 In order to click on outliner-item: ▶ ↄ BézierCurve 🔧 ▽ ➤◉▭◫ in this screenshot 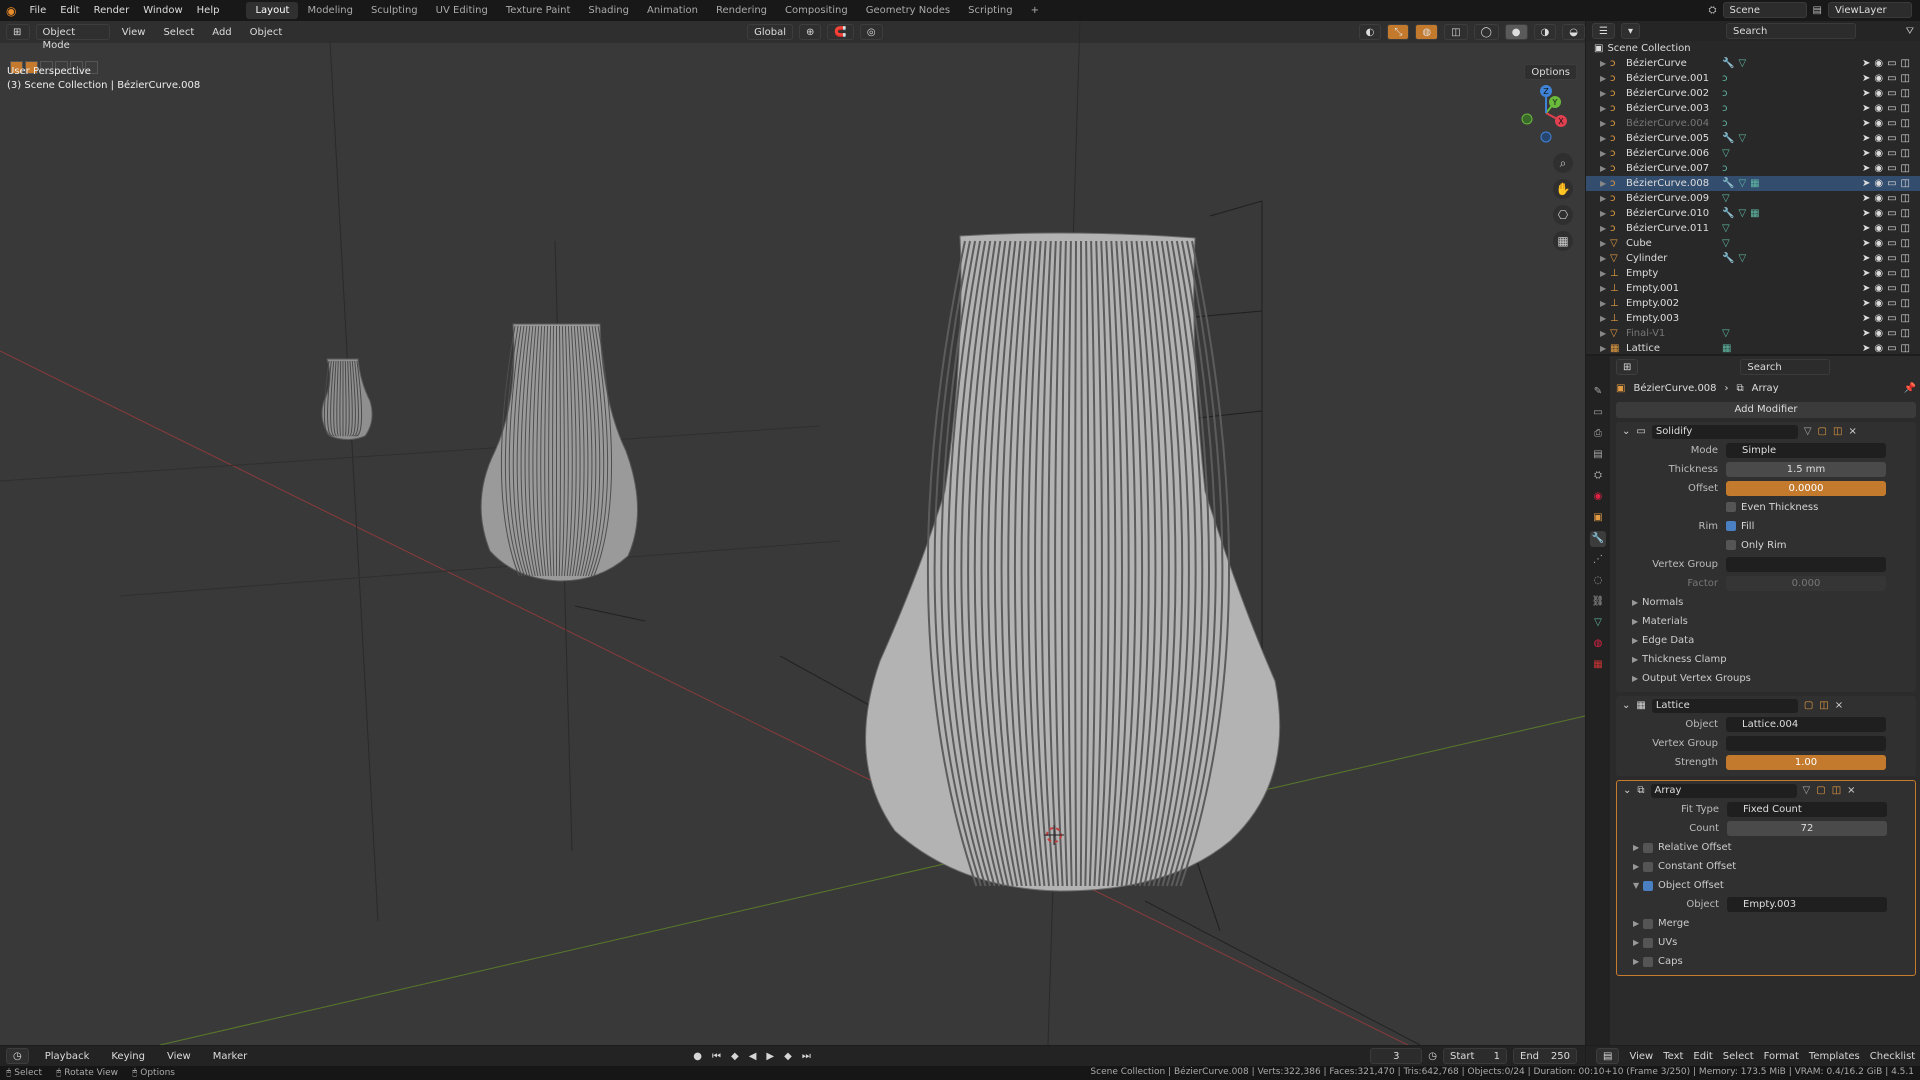, I will do `click(1753, 63)`.